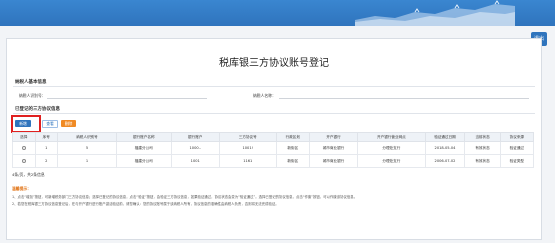 The height and width of the screenshot is (243, 555). What do you see at coordinates (50, 124) in the screenshot?
I see `view-button: 查看` at bounding box center [50, 124].